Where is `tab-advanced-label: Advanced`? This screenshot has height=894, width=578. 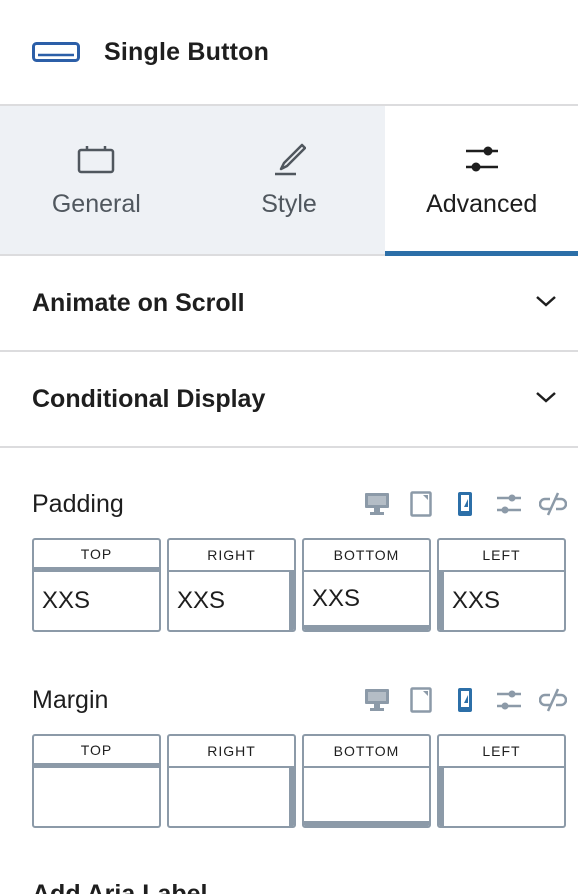
tab-advanced-label: Advanced is located at coordinates (482, 204).